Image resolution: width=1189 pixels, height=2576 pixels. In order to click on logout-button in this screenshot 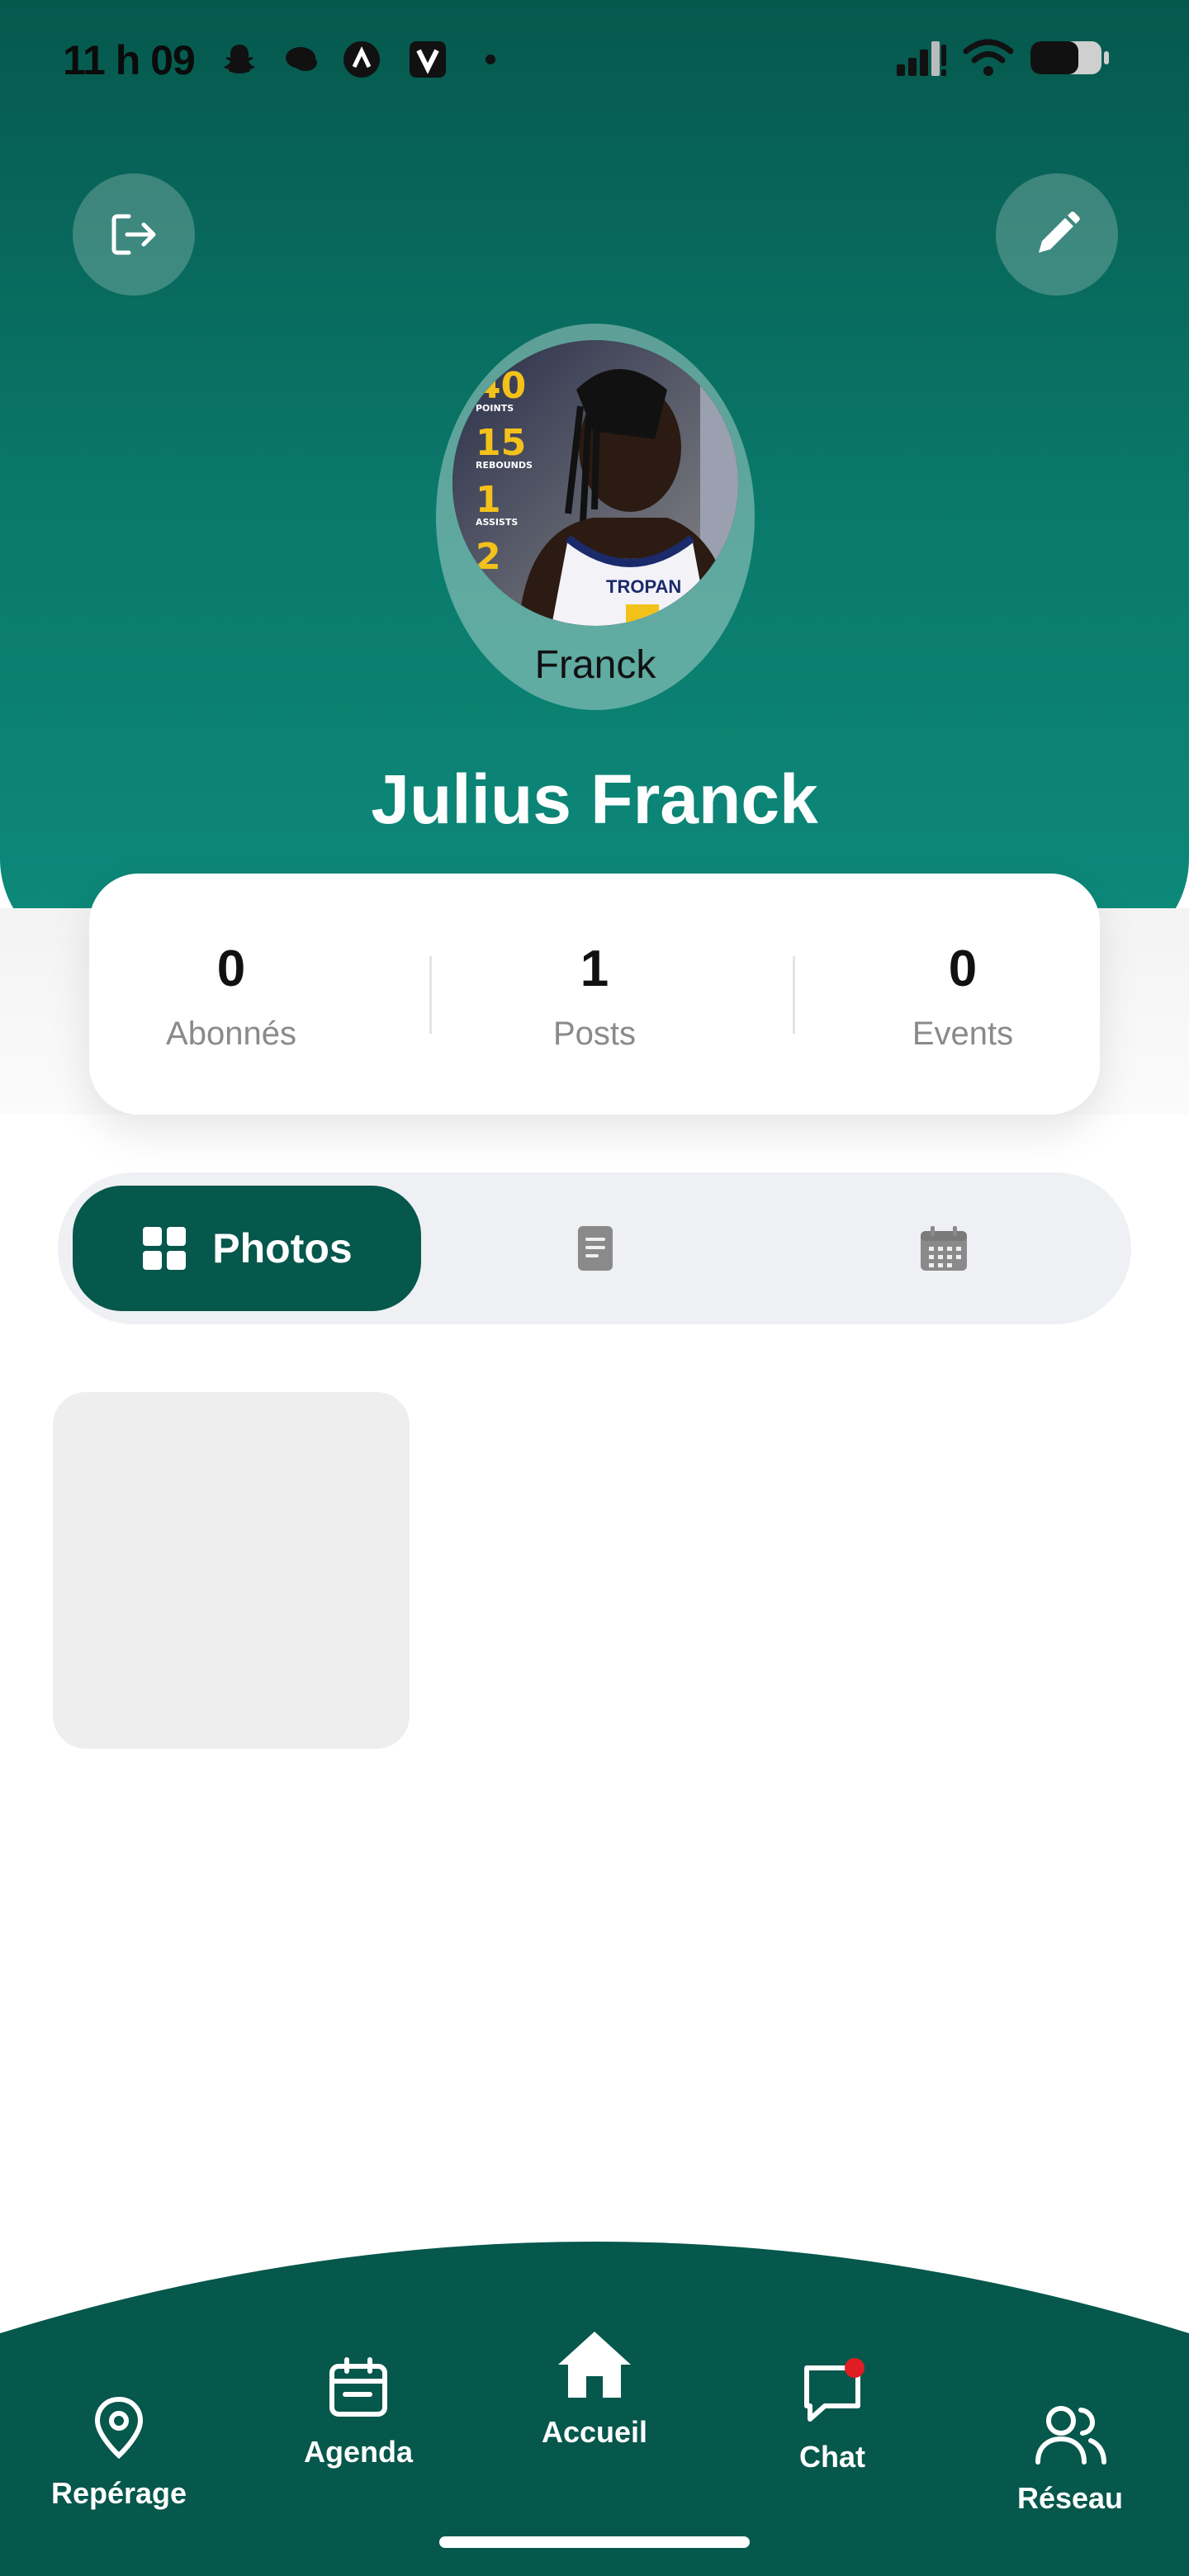, I will do `click(134, 234)`.